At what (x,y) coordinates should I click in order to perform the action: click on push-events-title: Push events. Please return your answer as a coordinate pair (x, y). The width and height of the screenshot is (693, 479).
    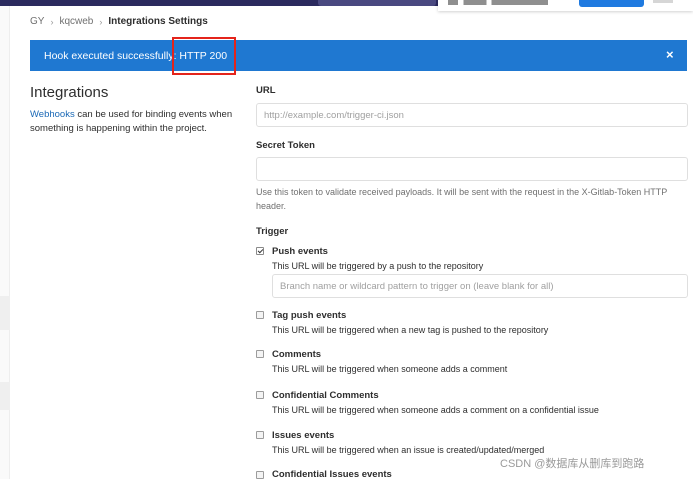
    Looking at the image, I should click on (300, 251).